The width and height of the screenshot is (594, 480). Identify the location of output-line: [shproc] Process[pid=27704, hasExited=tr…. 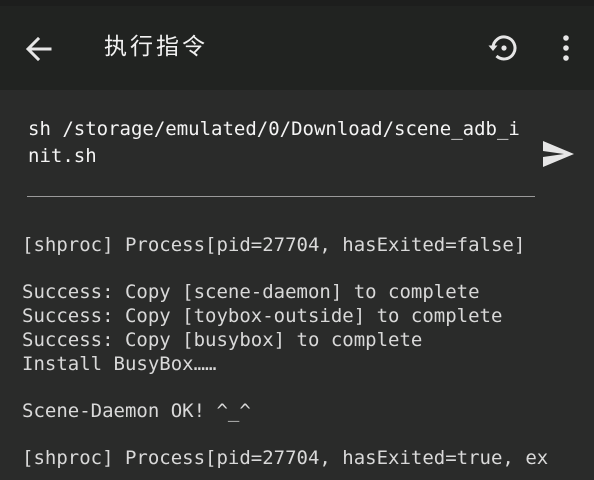
(285, 458).